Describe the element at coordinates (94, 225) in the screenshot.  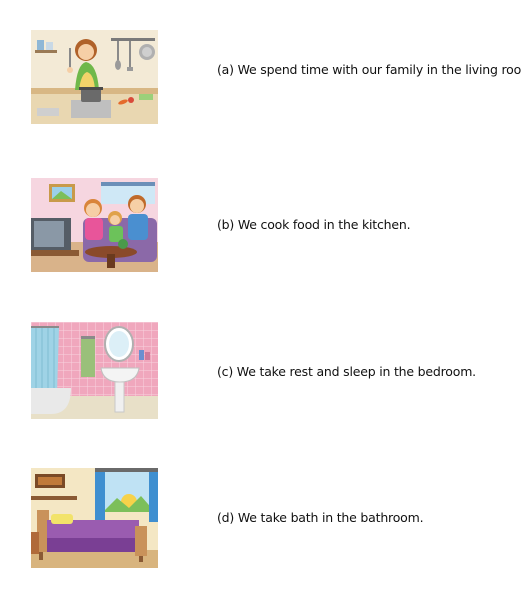
I see `living-room-picture` at that location.